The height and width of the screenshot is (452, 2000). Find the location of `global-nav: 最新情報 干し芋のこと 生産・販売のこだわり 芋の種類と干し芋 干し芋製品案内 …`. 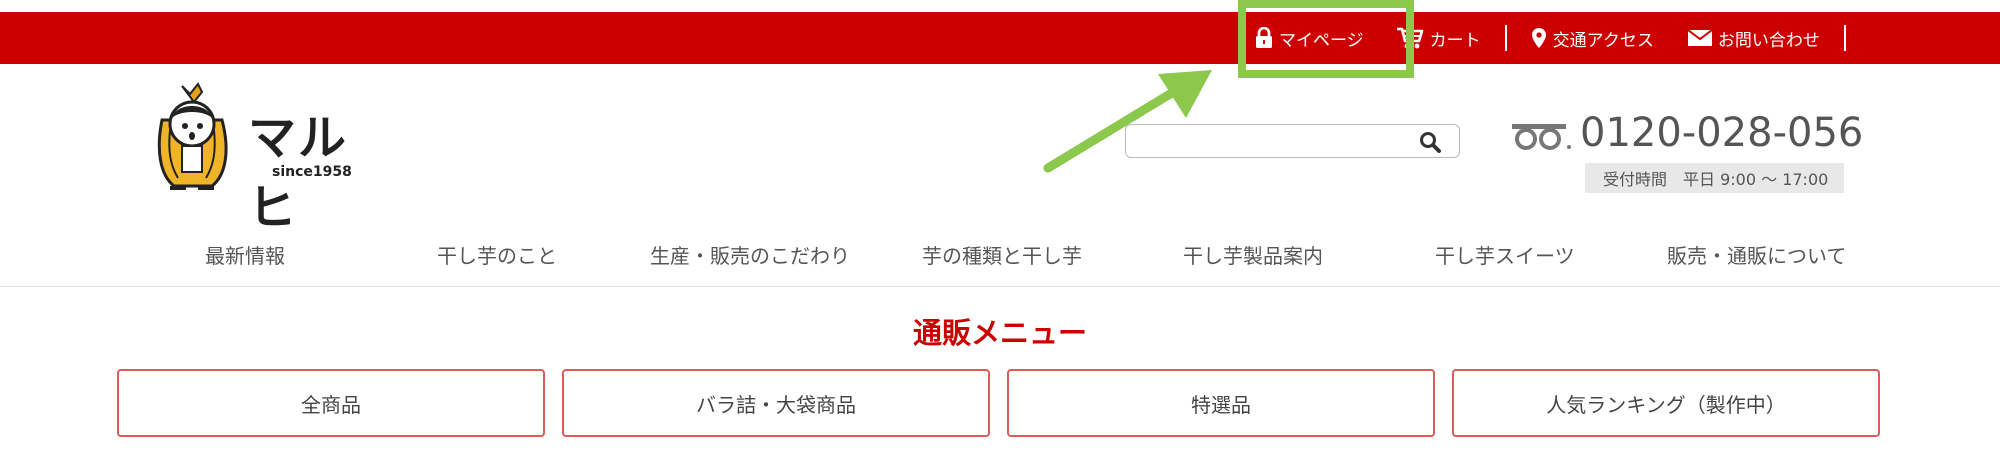

global-nav: 最新情報 干し芋のこと 生産・販売のこだわり 芋の種類と干し芋 干し芋製品案内 … is located at coordinates (1000, 253).